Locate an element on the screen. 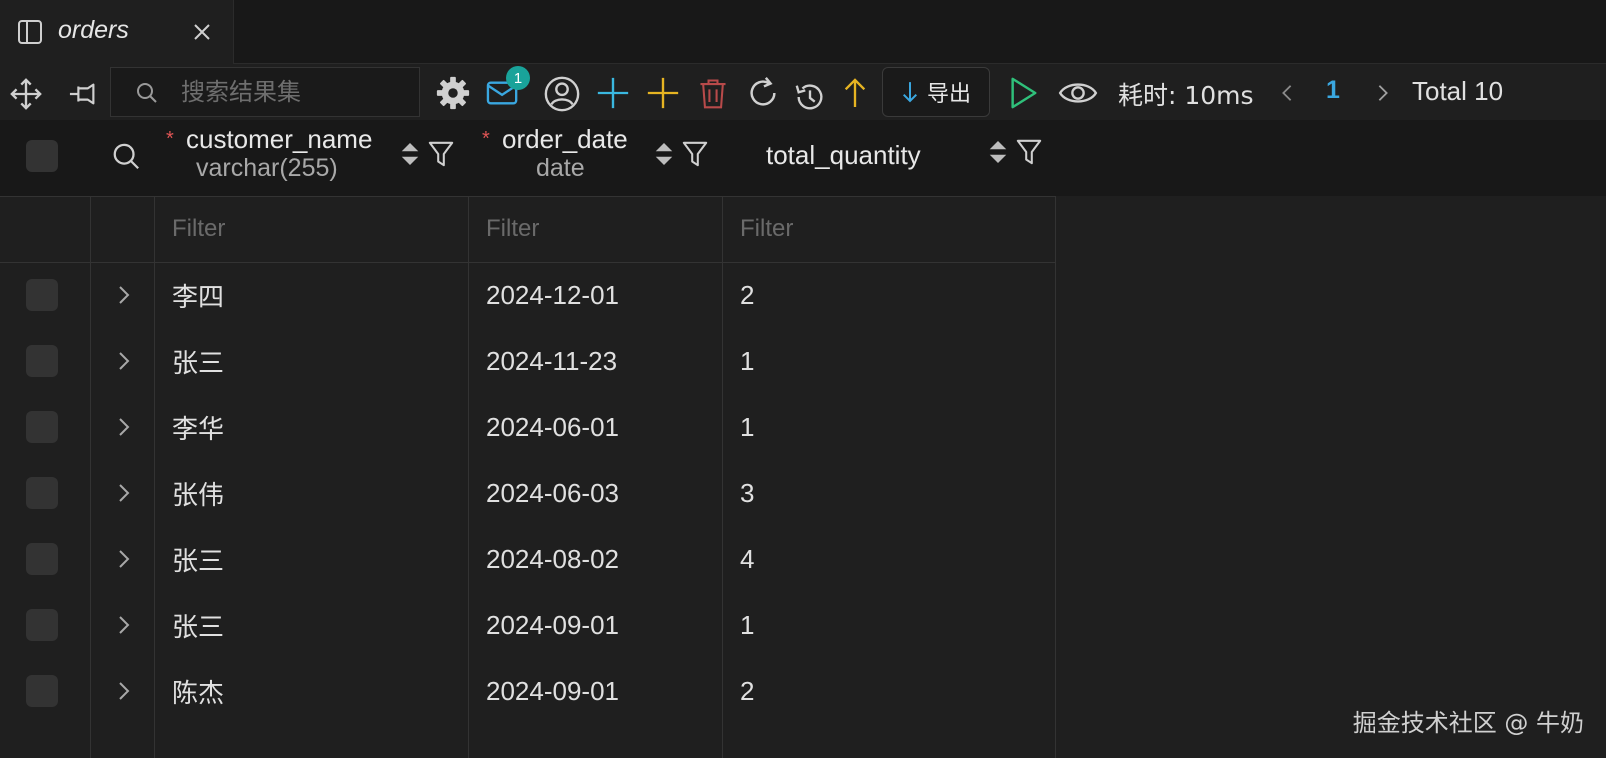 Image resolution: width=1606 pixels, height=758 pixels. filter-input-order-date: Filter is located at coordinates (595, 229).